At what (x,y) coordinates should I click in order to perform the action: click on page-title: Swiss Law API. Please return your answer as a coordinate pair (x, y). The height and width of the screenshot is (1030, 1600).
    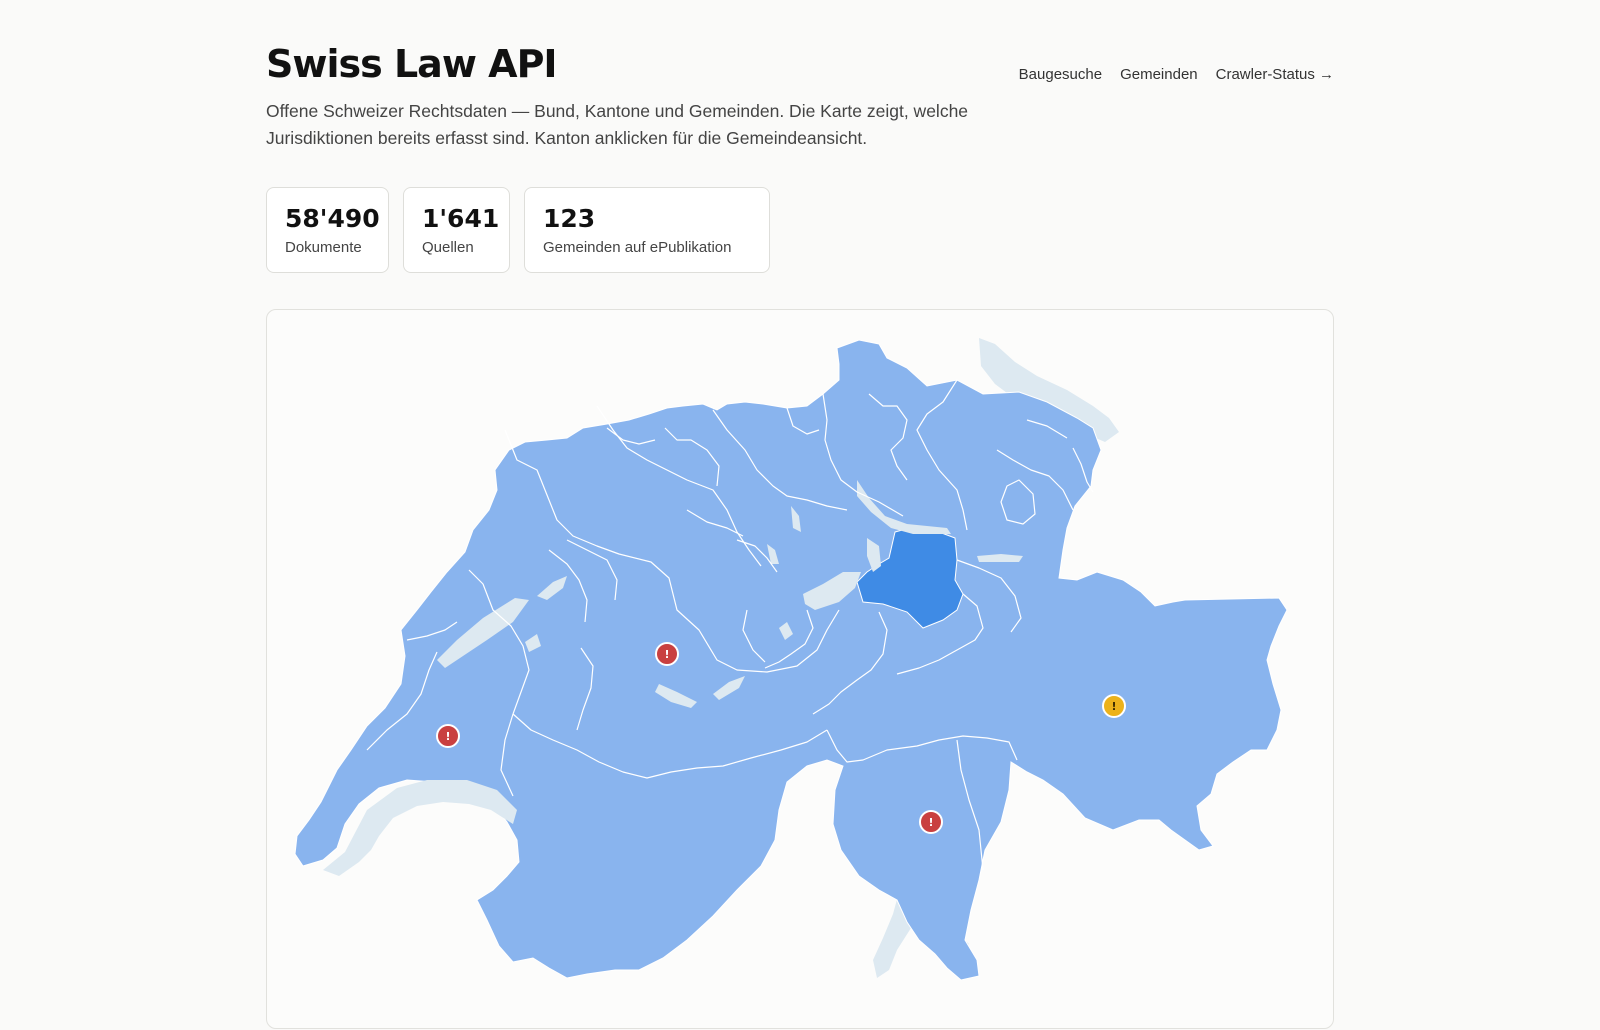
    Looking at the image, I should click on (412, 64).